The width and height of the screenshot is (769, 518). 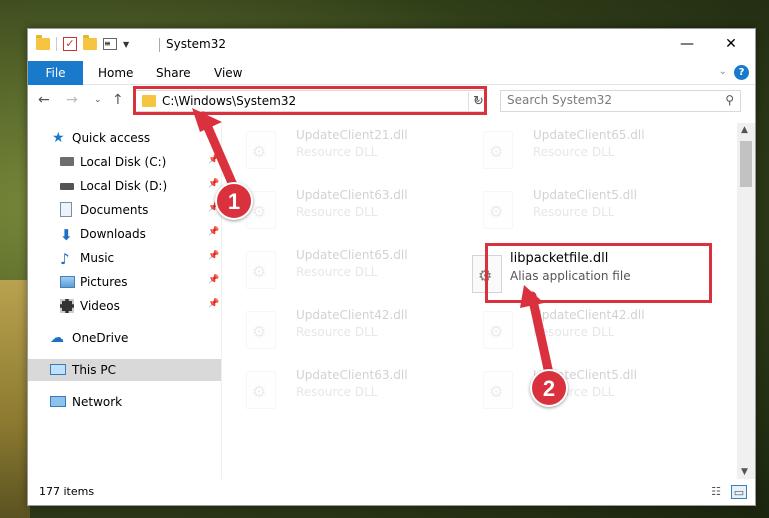 I want to click on sidebar-item-pictures: Pictures 📌, so click(x=124, y=282).